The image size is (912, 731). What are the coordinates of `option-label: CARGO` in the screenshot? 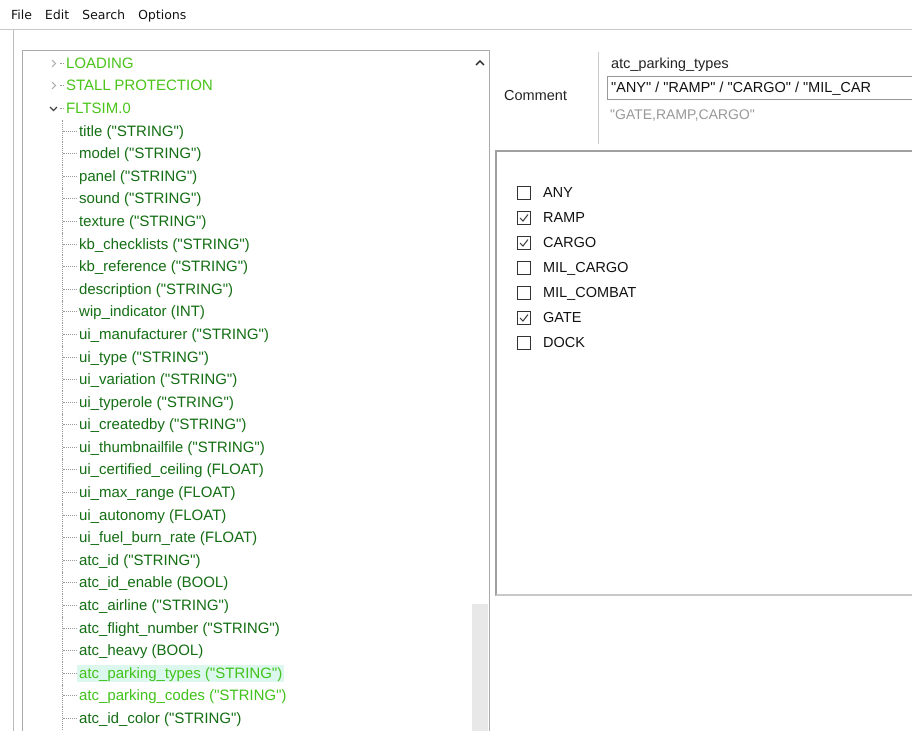 It's located at (569, 242).